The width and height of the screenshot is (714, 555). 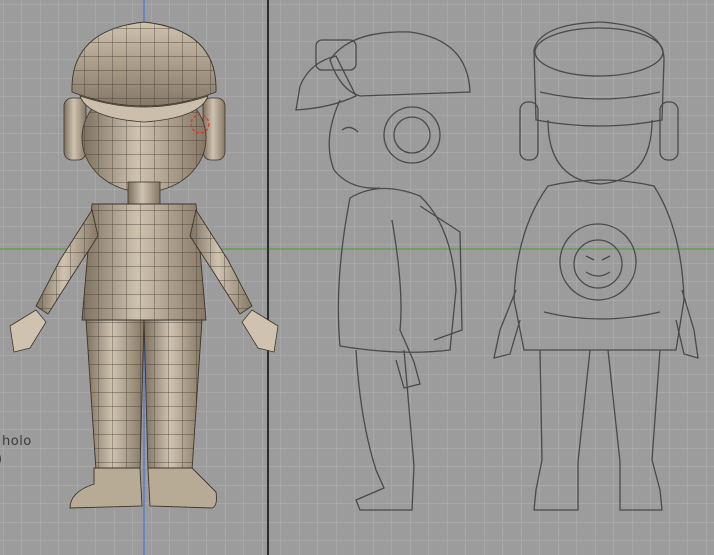 I want to click on object-label: holo, so click(x=17, y=441).